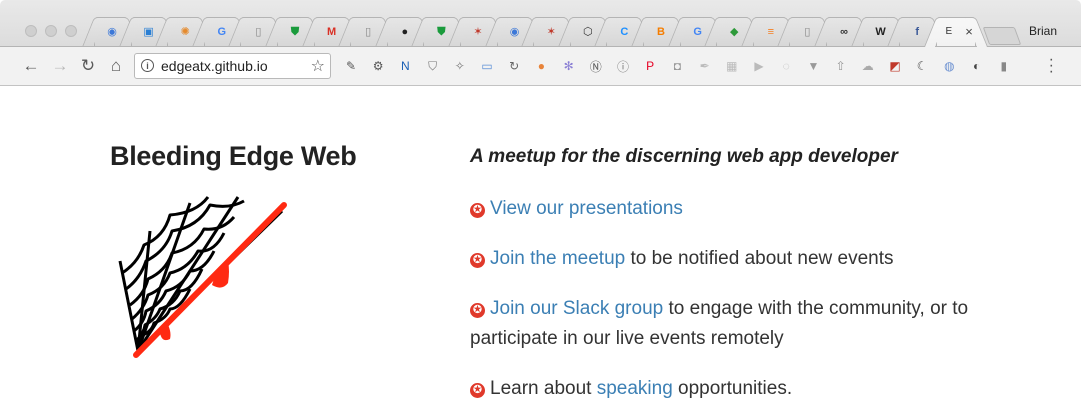 The height and width of the screenshot is (412, 1081). I want to click on address-url: edgeatx.github.io, so click(214, 66).